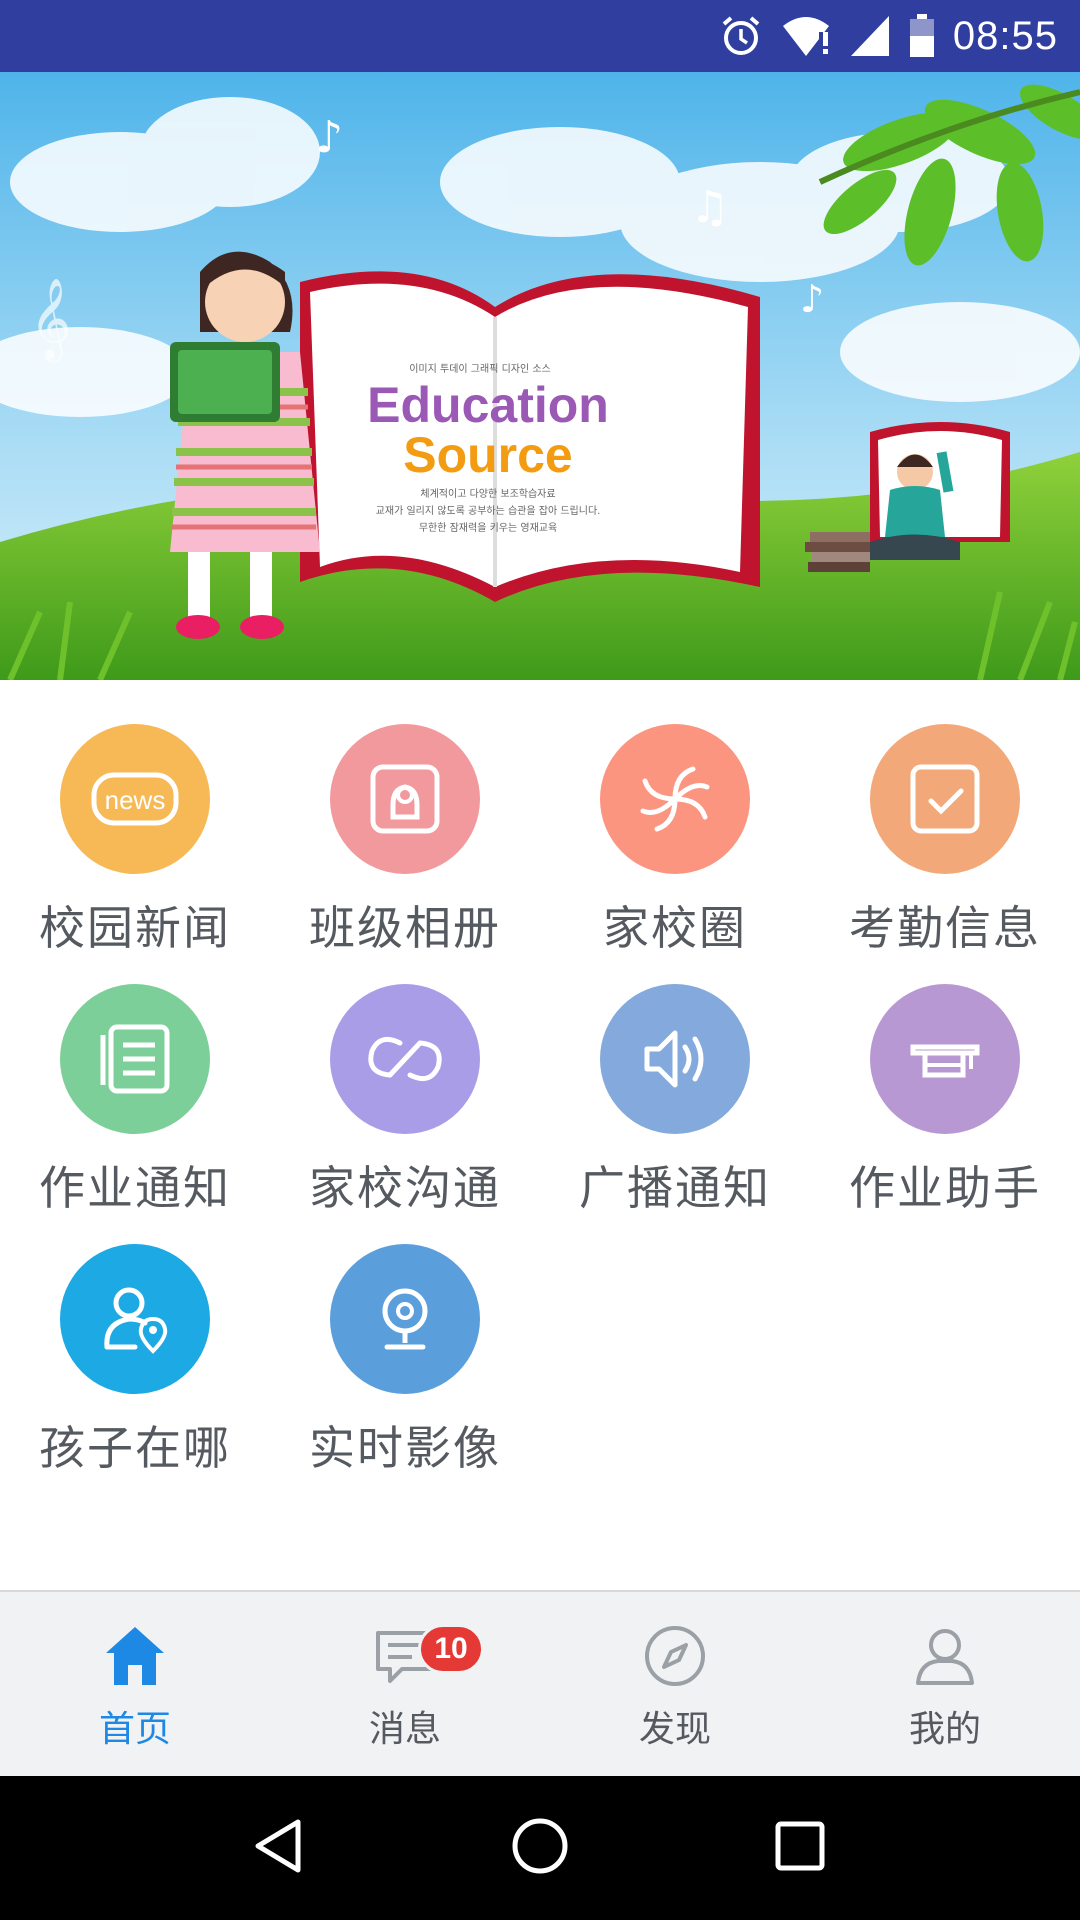  I want to click on grid-label: 作业通知, so click(135, 1188).